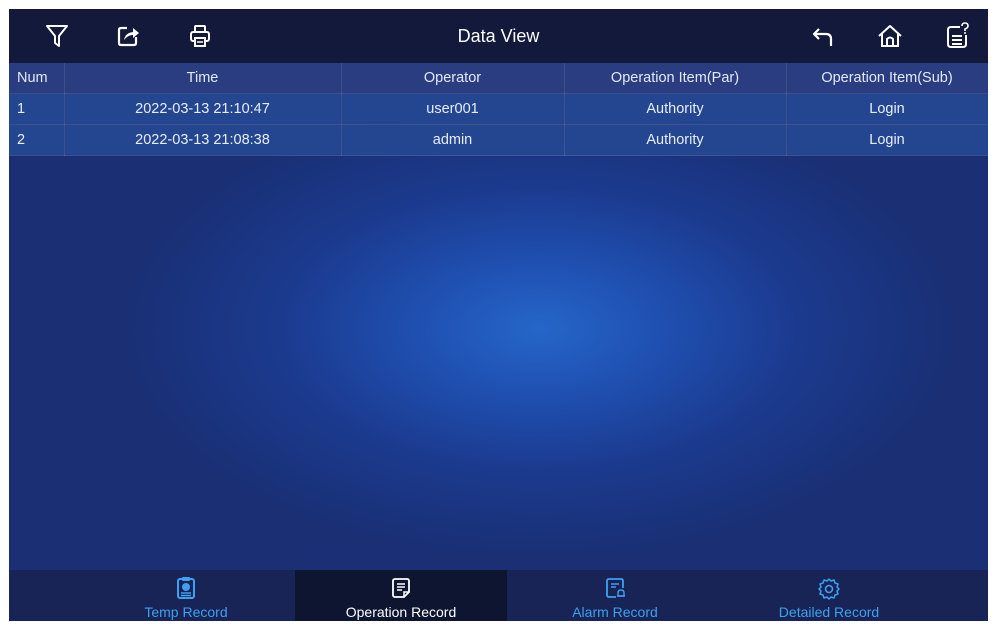  I want to click on tab-detailed-record: Detailed Record, so click(829, 595).